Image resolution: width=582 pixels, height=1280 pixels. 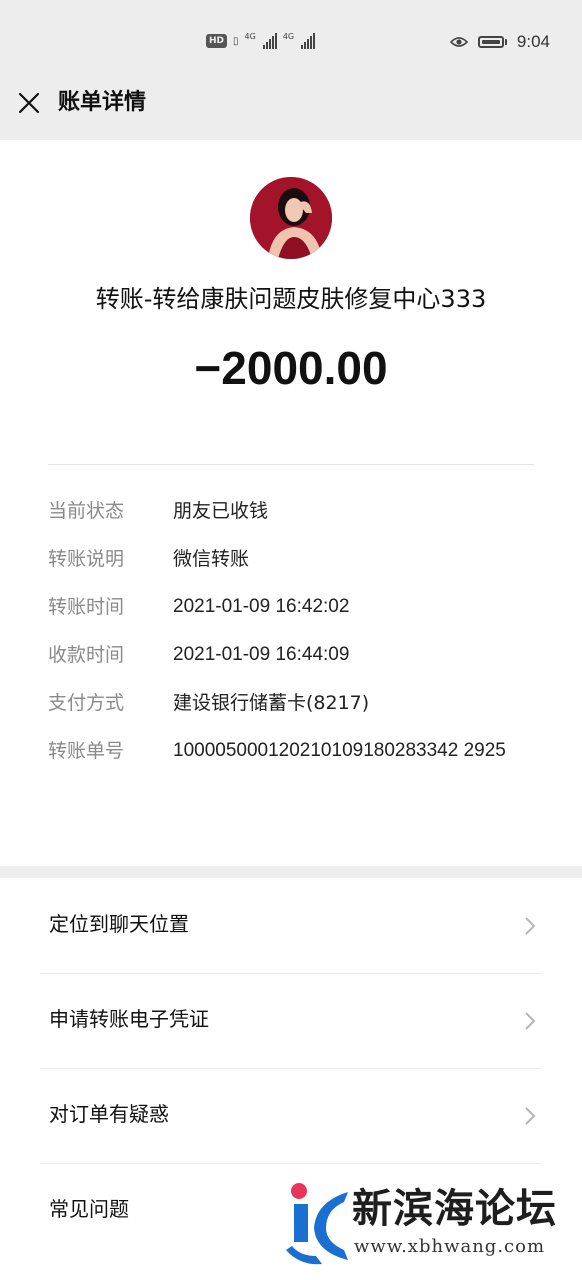 What do you see at coordinates (298, 511) in the screenshot?
I see `detail-row-status: 当前状态 朋友已收钱` at bounding box center [298, 511].